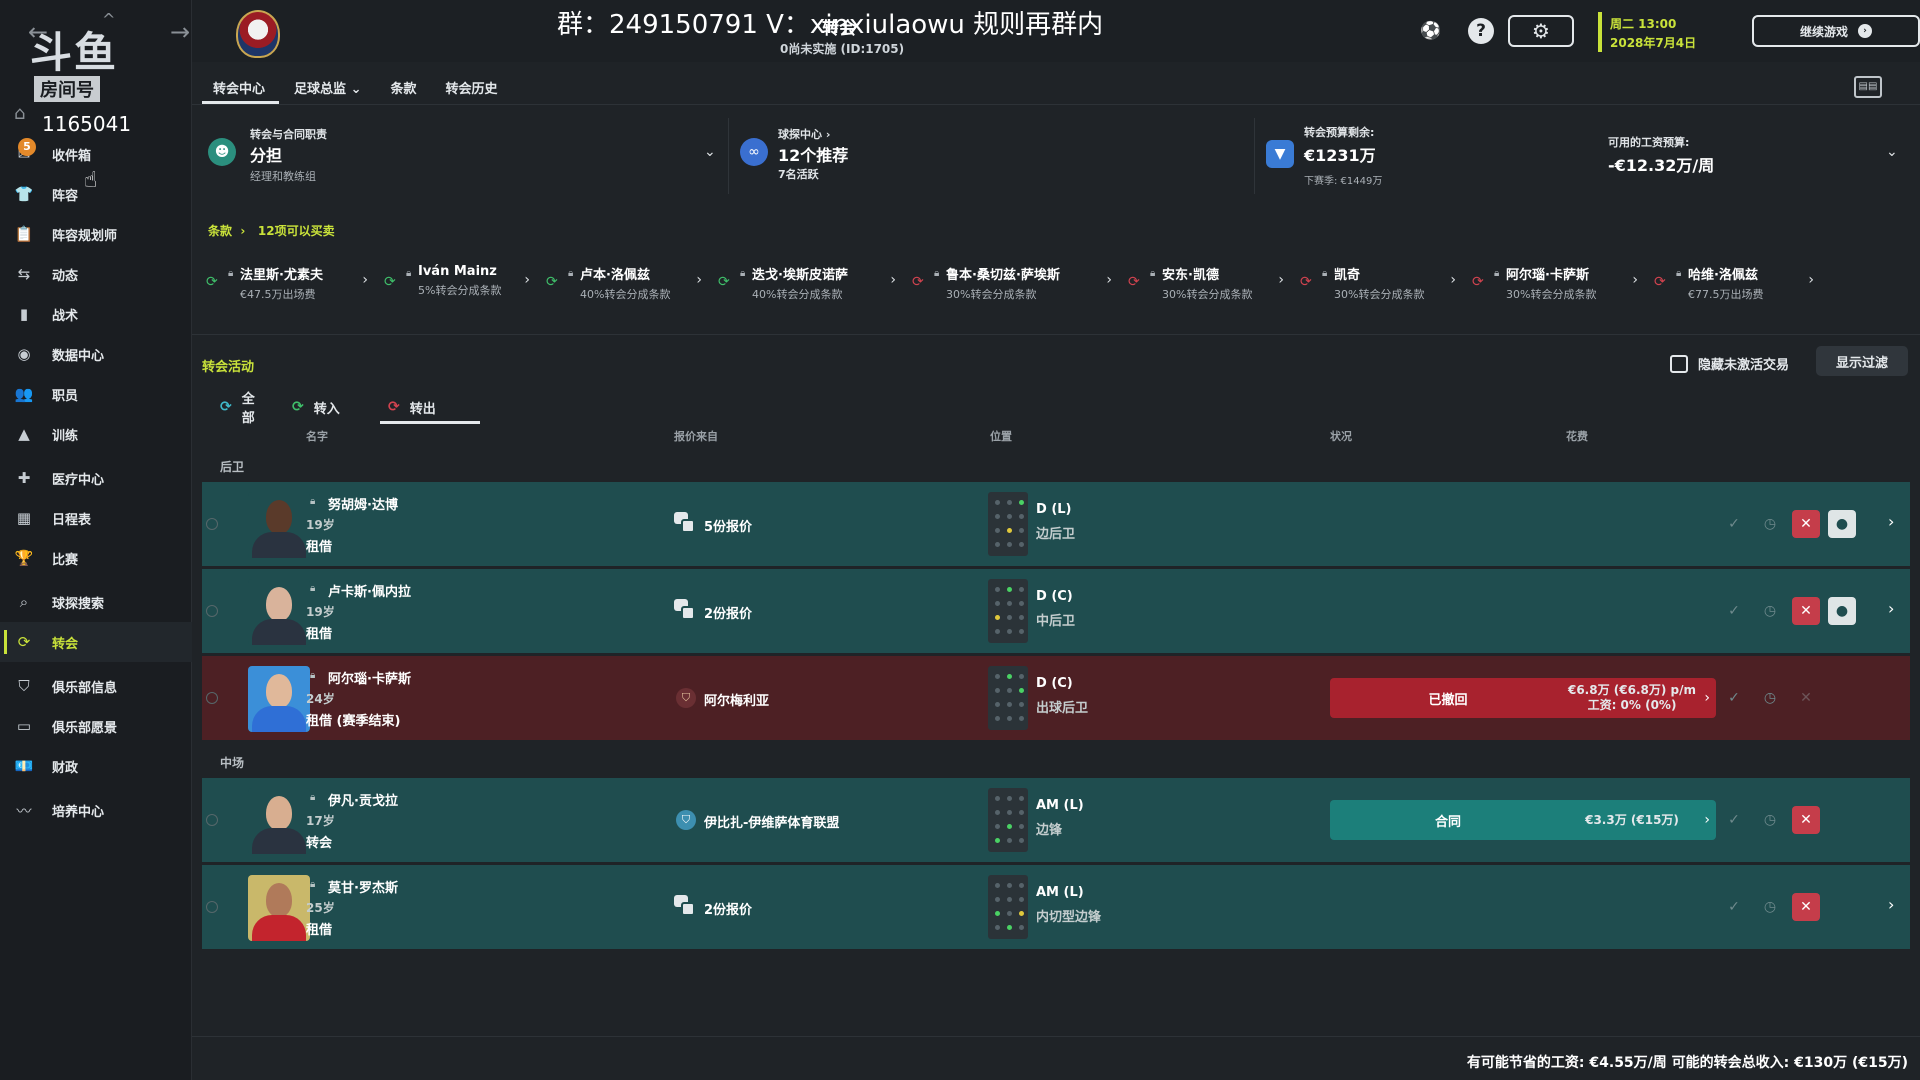  What do you see at coordinates (363, 799) in the screenshot?
I see `player-name: 伊凡·贡戈拉` at bounding box center [363, 799].